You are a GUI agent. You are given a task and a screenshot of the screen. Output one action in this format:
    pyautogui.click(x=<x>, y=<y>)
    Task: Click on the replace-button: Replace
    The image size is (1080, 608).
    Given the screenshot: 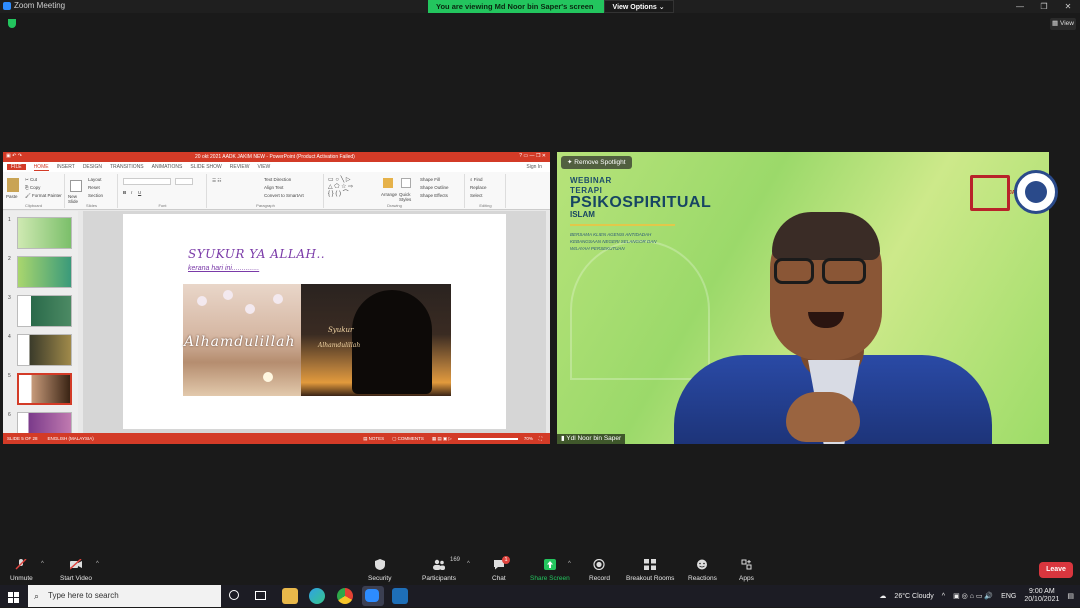 What is the action you would take?
    pyautogui.click(x=478, y=187)
    